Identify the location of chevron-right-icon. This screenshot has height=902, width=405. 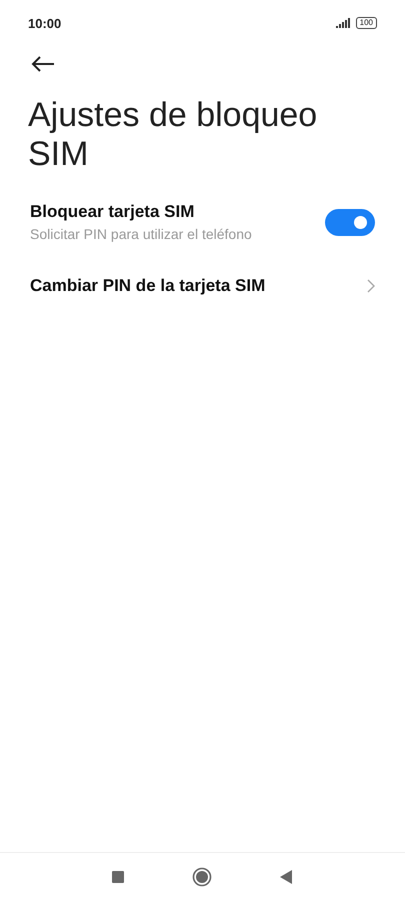
(371, 286).